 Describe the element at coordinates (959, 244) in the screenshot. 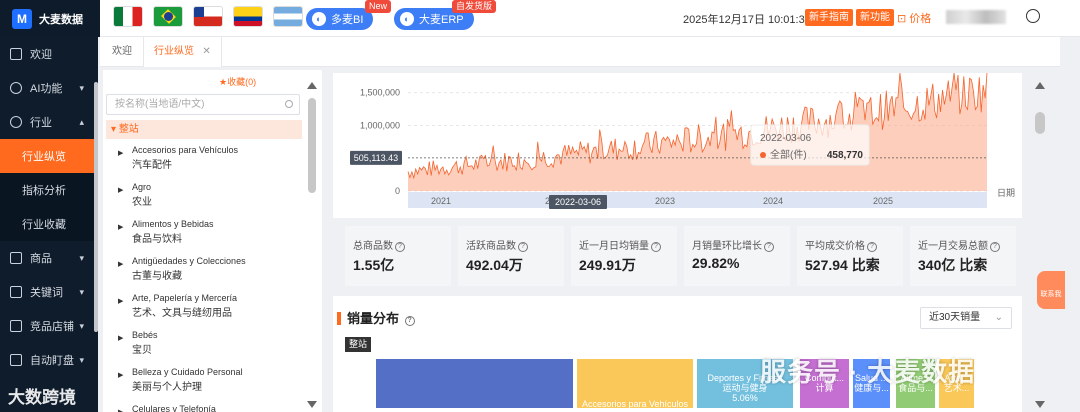

I see `metric-label: 近一月交易总额?` at that location.